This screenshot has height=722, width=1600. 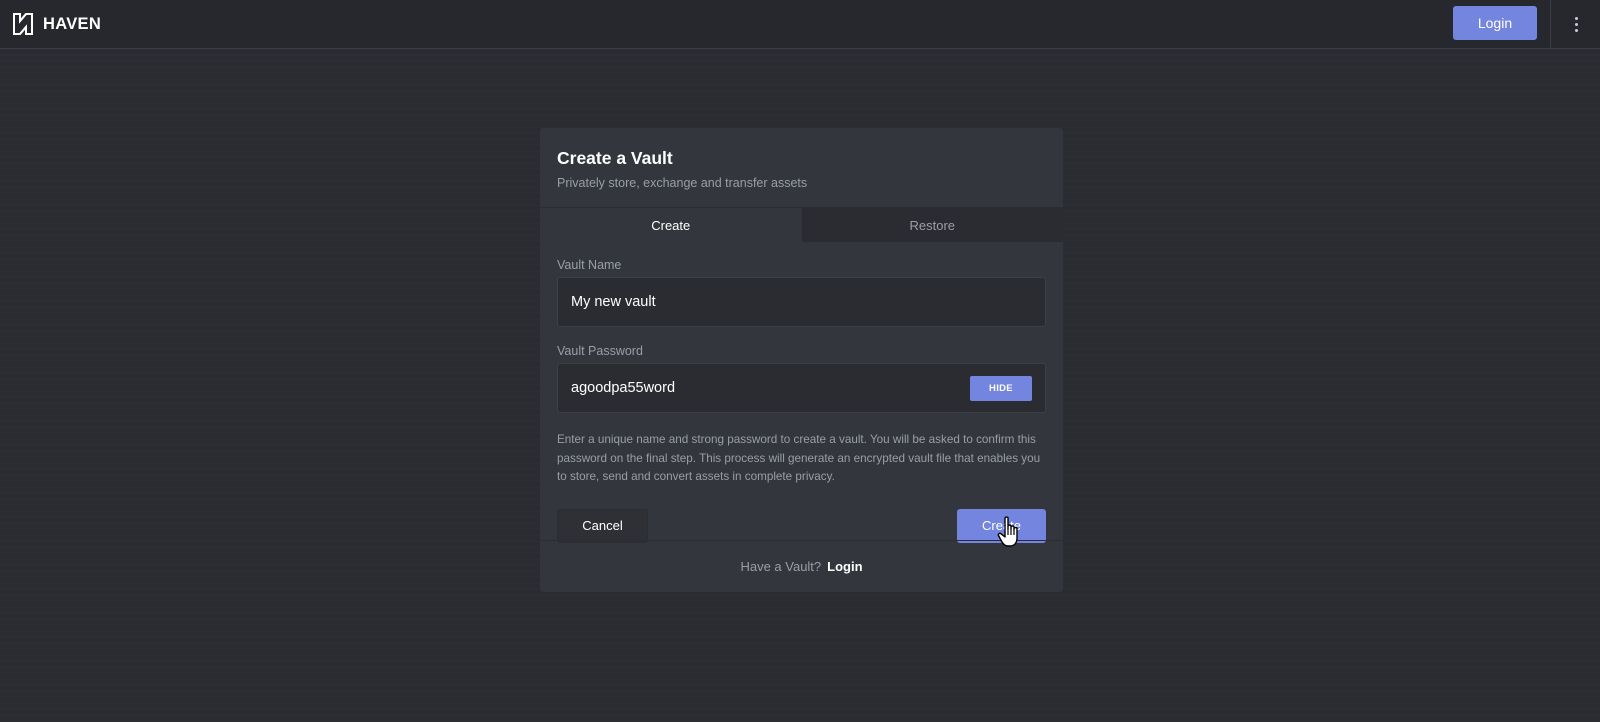 What do you see at coordinates (800, 24) in the screenshot?
I see `top-bar: HAVEN Login` at bounding box center [800, 24].